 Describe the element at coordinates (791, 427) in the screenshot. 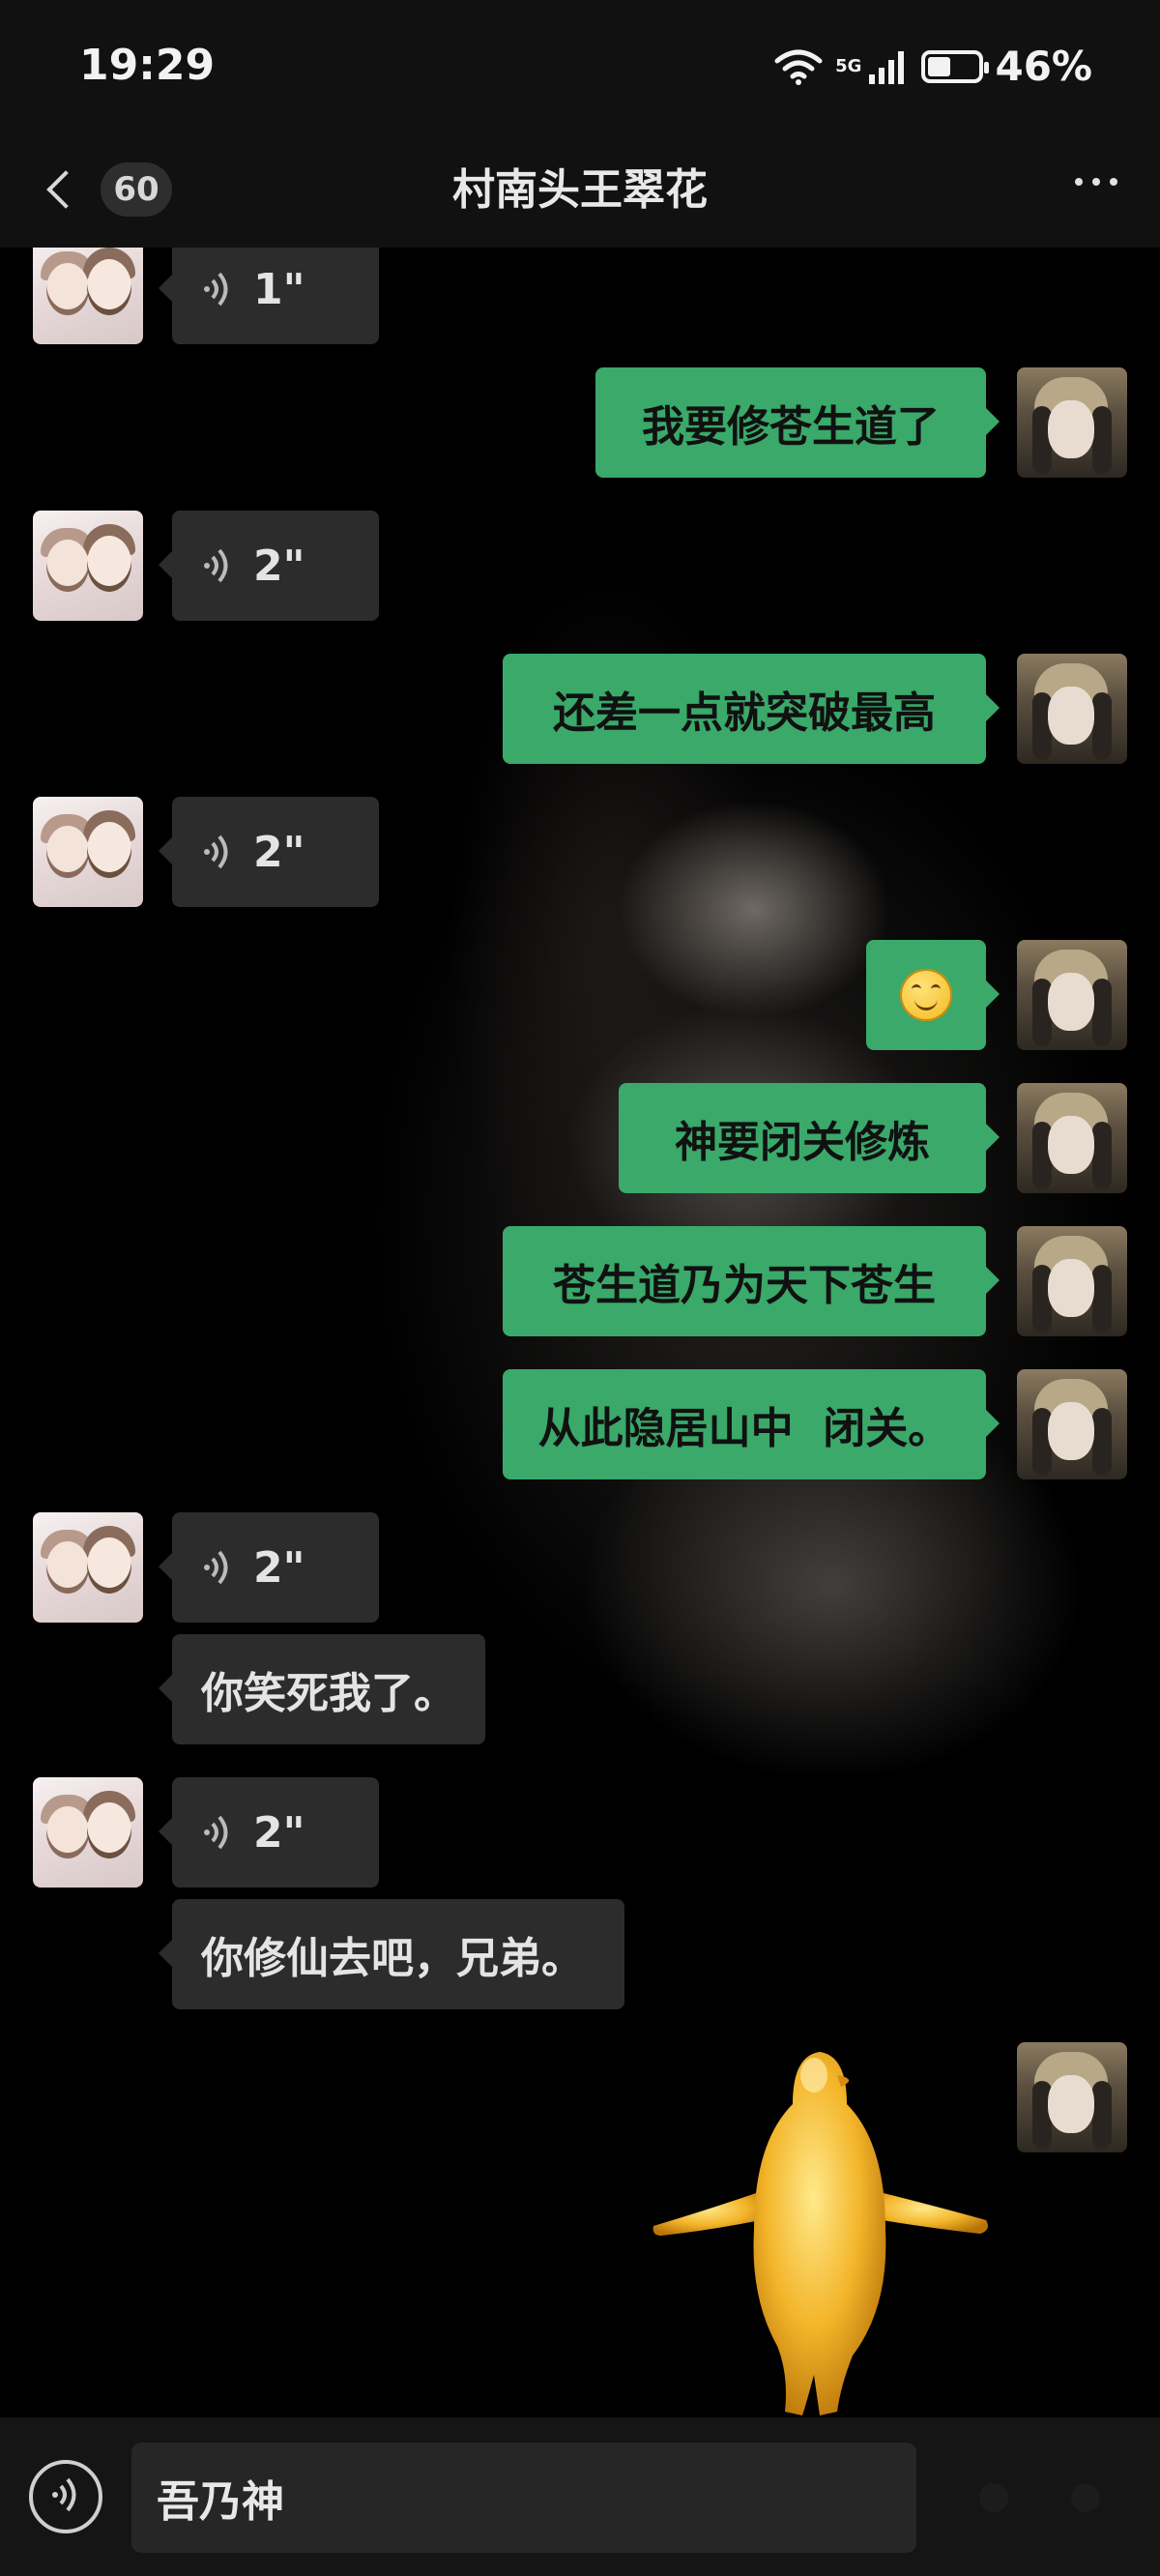

I see `message-text: 我要修苍生道了` at that location.